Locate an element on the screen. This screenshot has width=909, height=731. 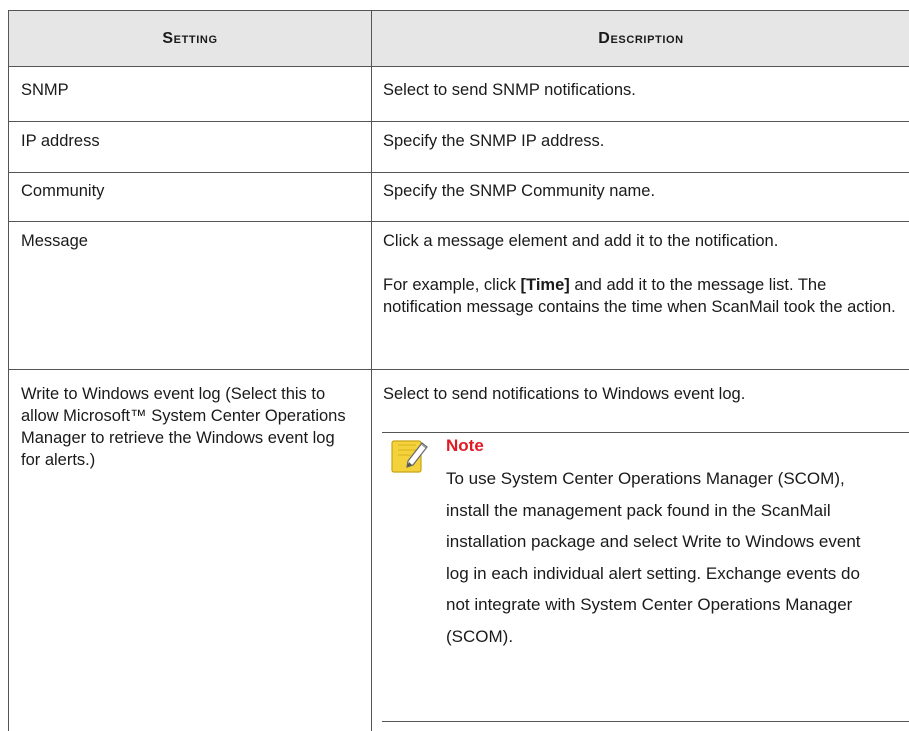
table-header-row: Setting Description is located at coordinates (459, 39).